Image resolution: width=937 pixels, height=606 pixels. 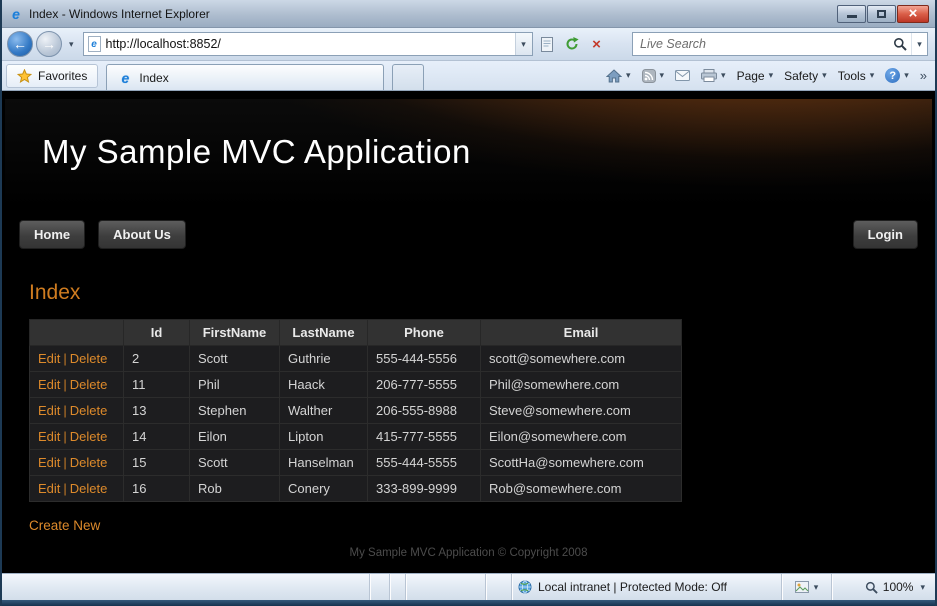 What do you see at coordinates (881, 13) in the screenshot?
I see `maximize-button` at bounding box center [881, 13].